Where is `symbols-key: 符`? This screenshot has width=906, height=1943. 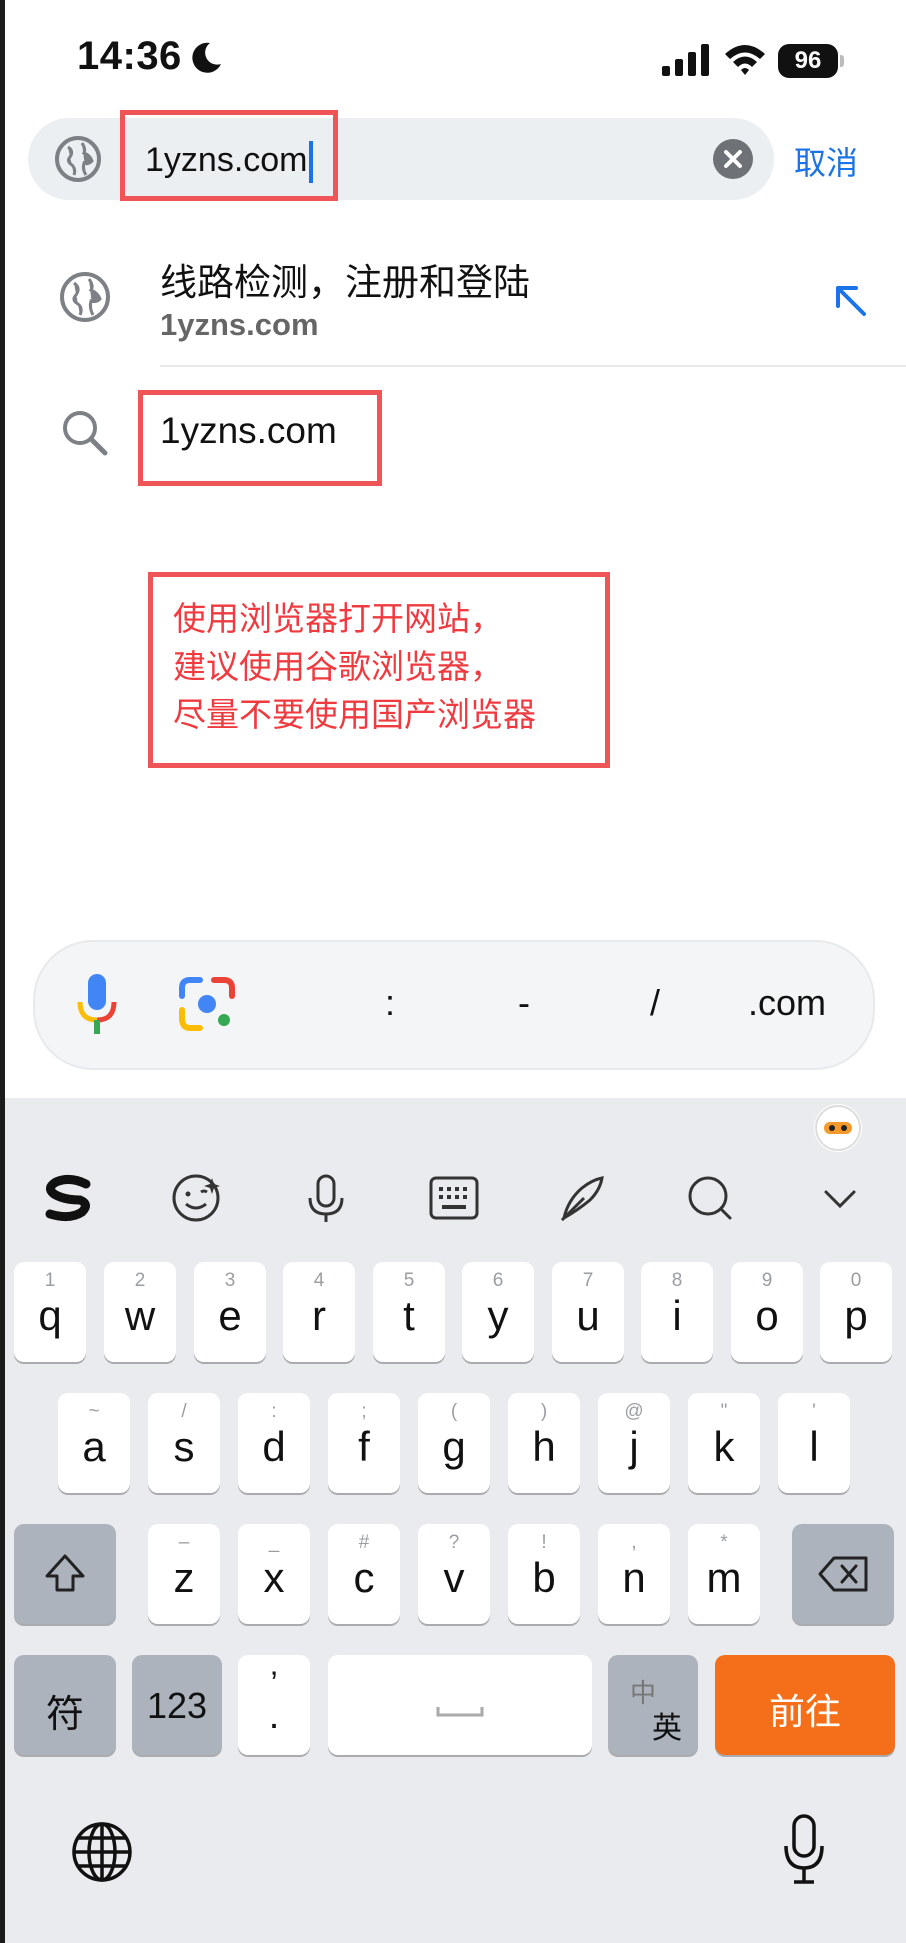
symbols-key: 符 is located at coordinates (65, 1705).